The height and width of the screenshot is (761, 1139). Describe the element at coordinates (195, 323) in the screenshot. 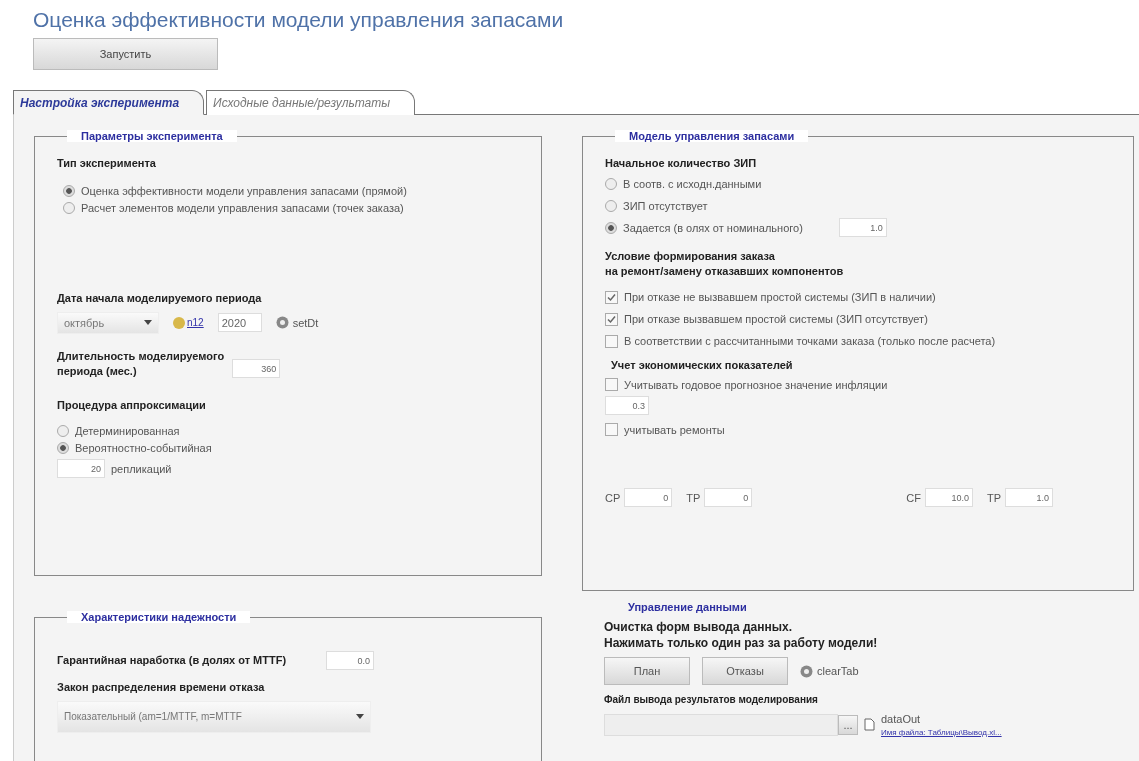

I see `calendar-link: n12` at that location.